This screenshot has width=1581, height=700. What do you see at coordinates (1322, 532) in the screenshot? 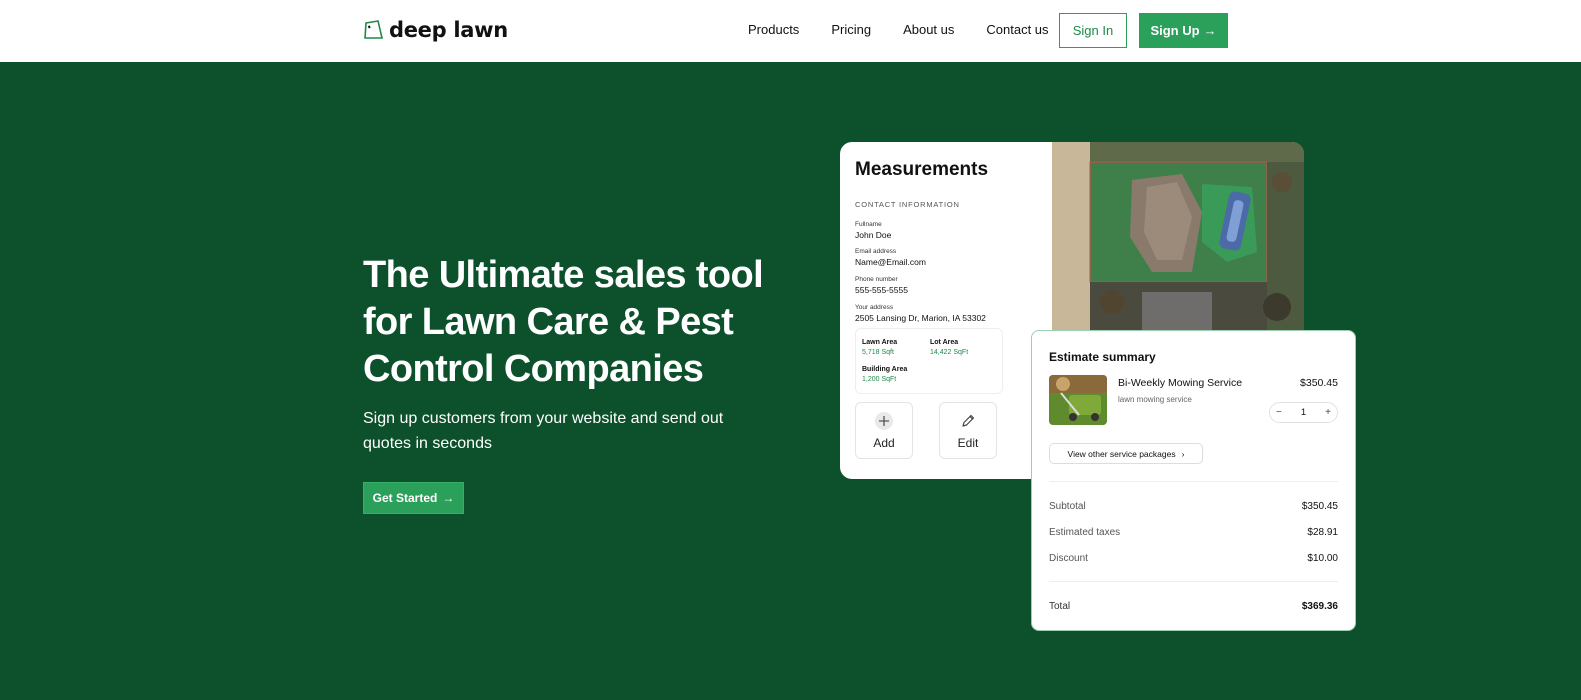
I see `row-value: $28.91` at bounding box center [1322, 532].